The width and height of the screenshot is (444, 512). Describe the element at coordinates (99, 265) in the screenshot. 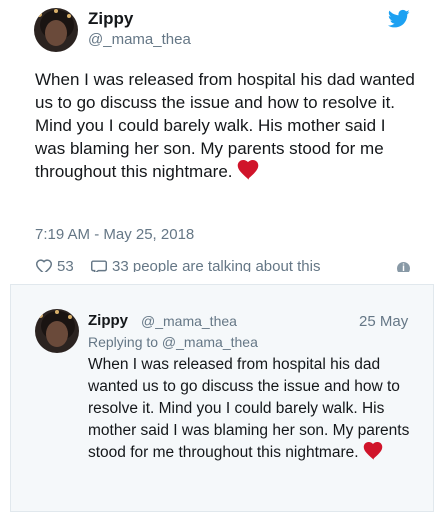

I see `comment-icon` at that location.